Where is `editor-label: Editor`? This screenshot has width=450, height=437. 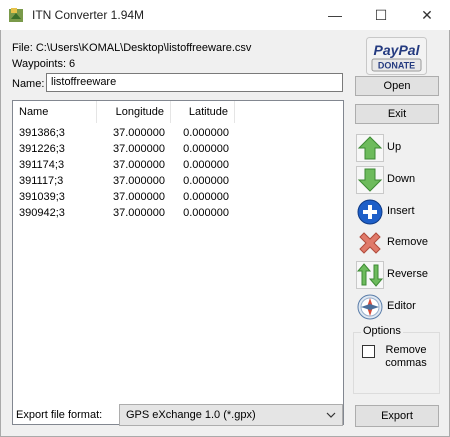
editor-label: Editor is located at coordinates (401, 306).